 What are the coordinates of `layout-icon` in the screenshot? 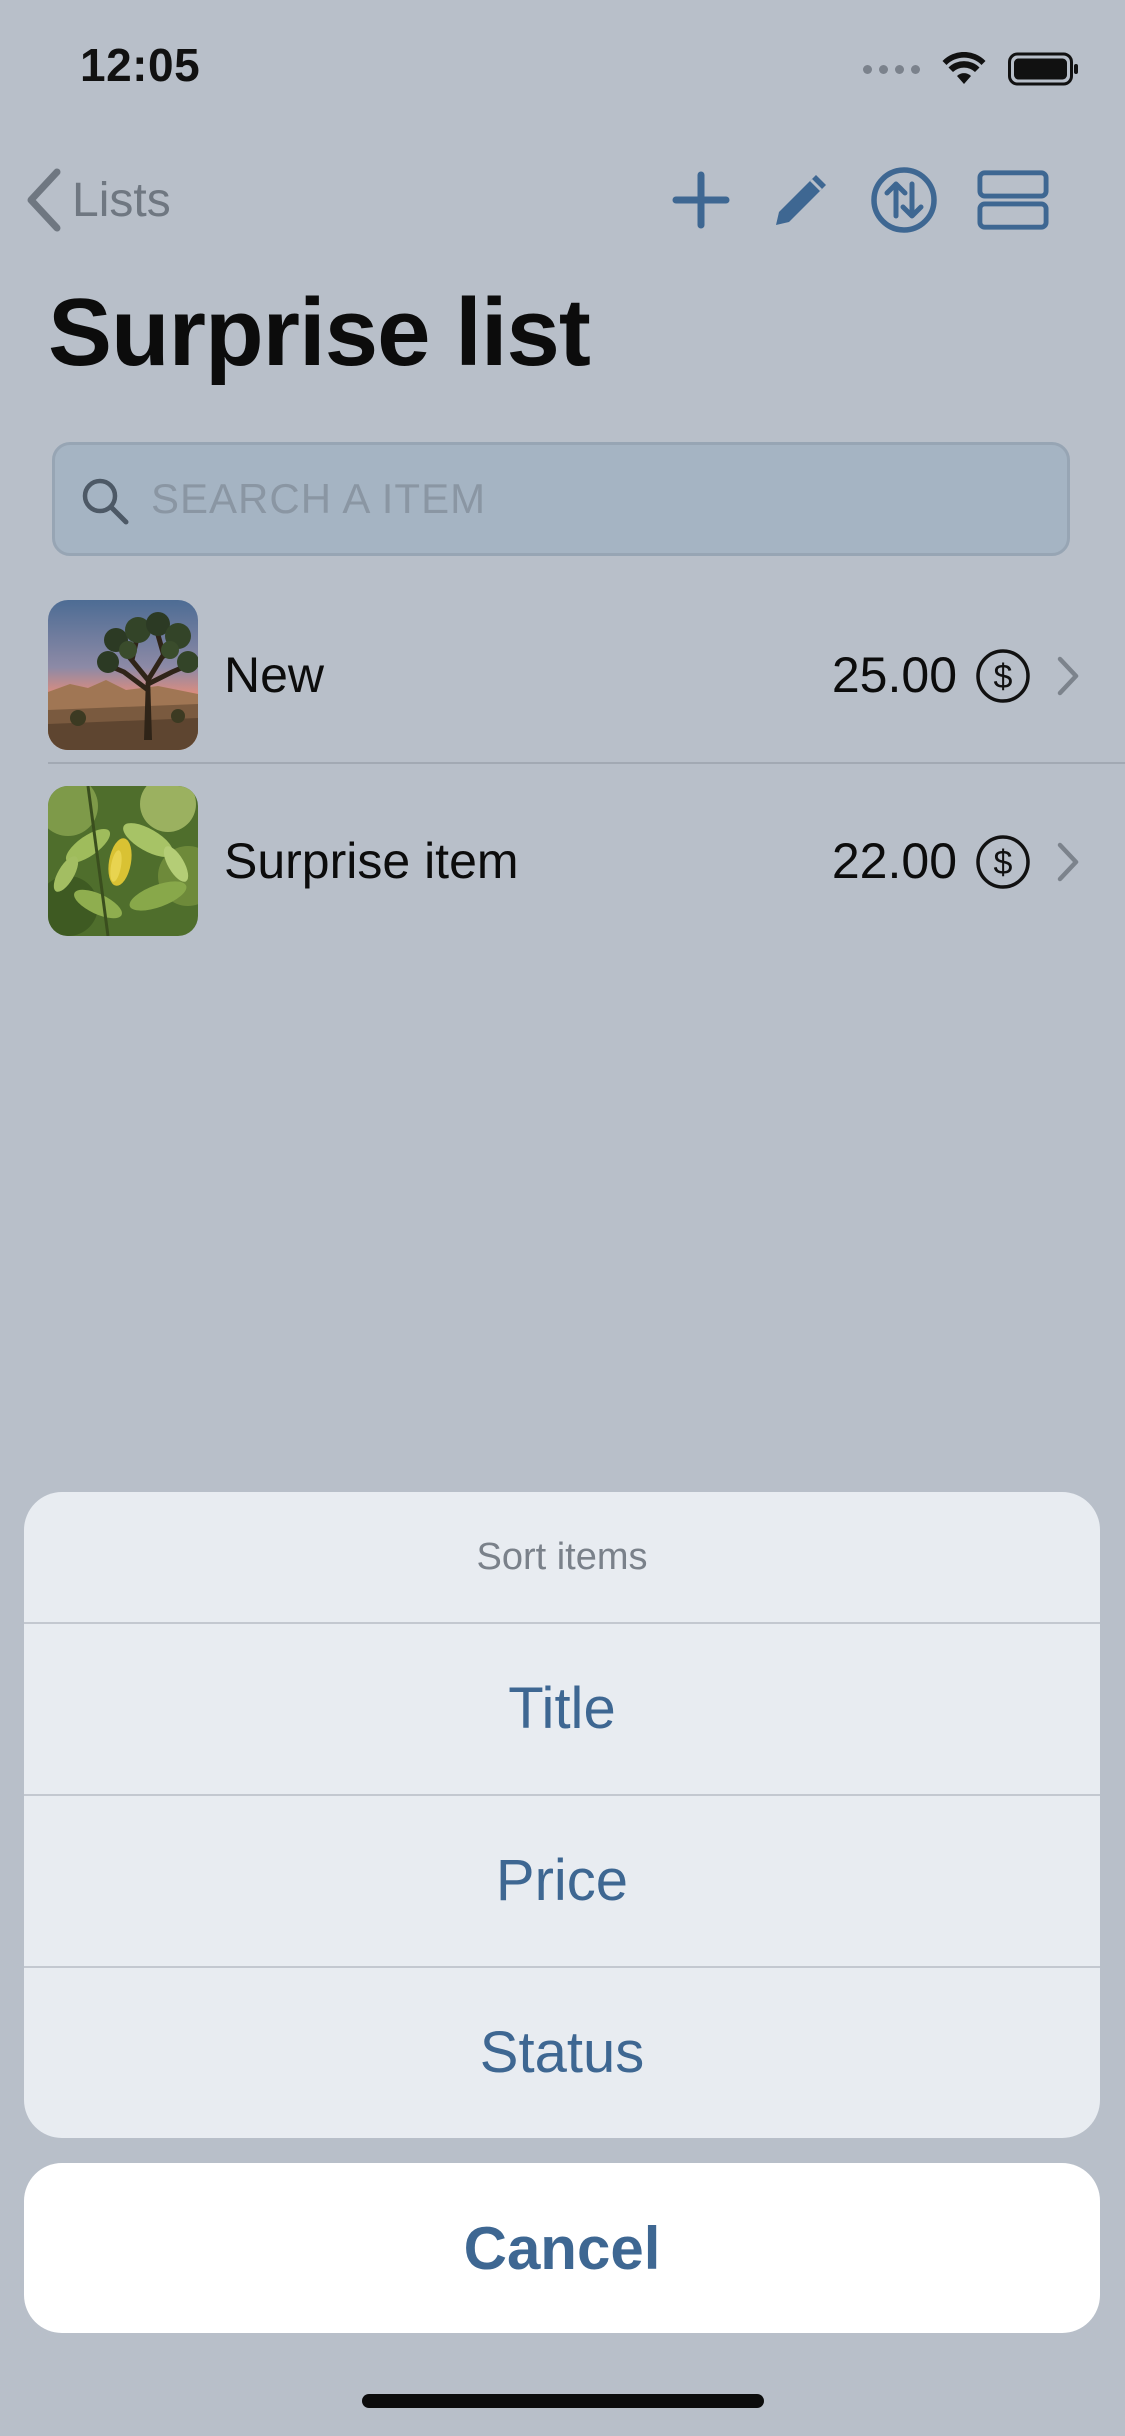 It's located at (1013, 200).